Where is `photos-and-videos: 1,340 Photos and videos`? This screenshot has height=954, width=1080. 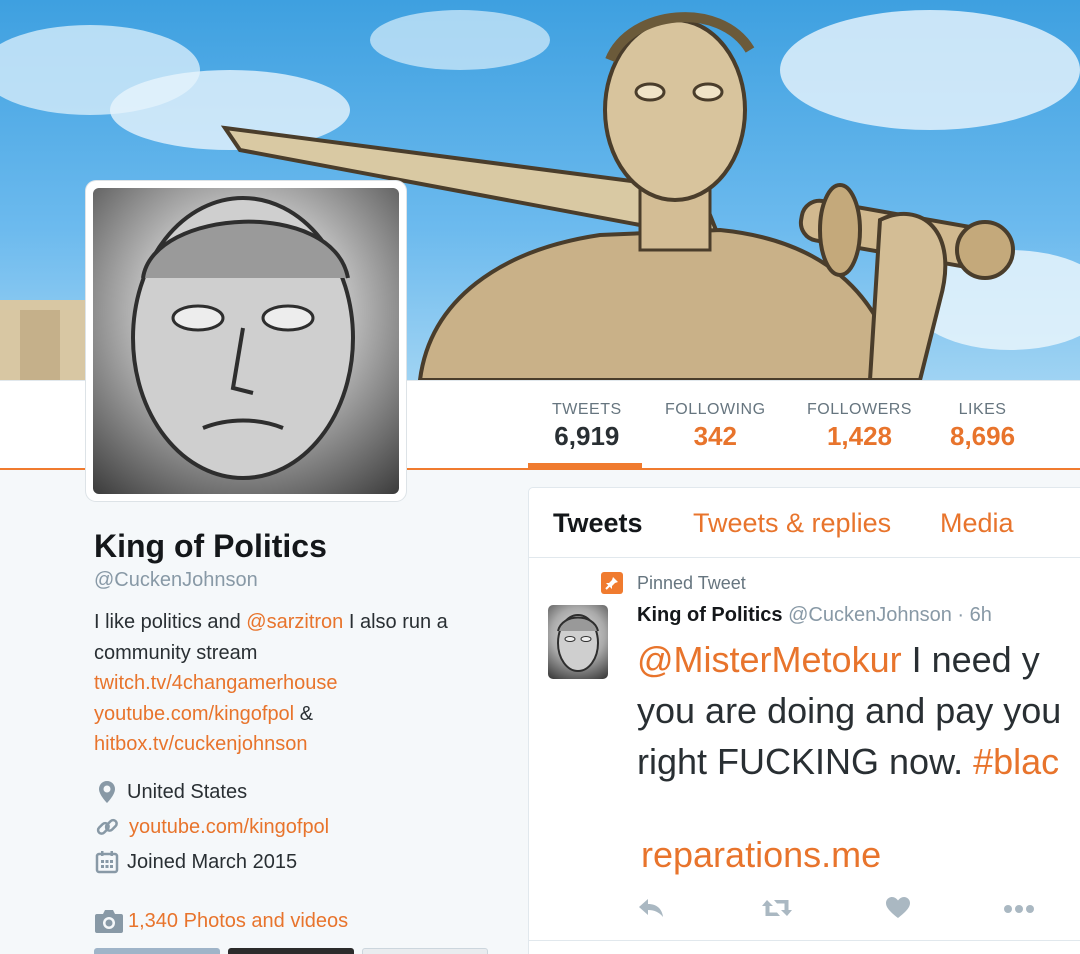
photos-and-videos: 1,340 Photos and videos is located at coordinates (221, 921).